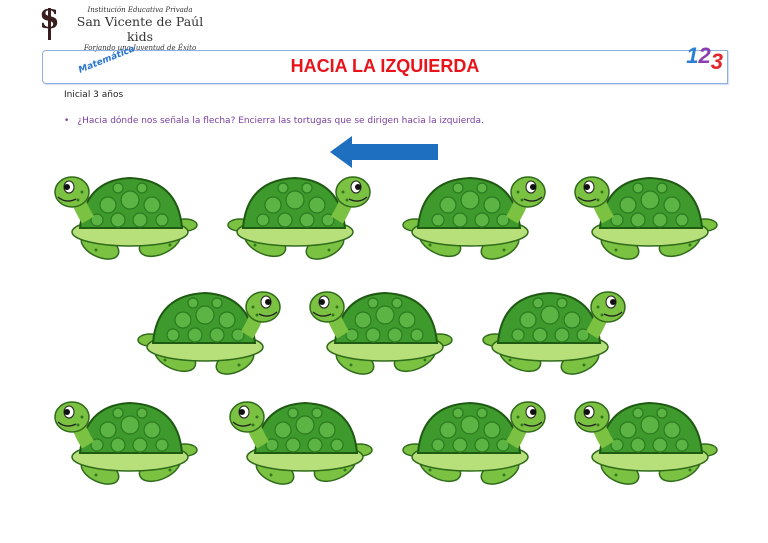 The width and height of the screenshot is (768, 543). I want to click on number-3: 3, so click(716, 61).